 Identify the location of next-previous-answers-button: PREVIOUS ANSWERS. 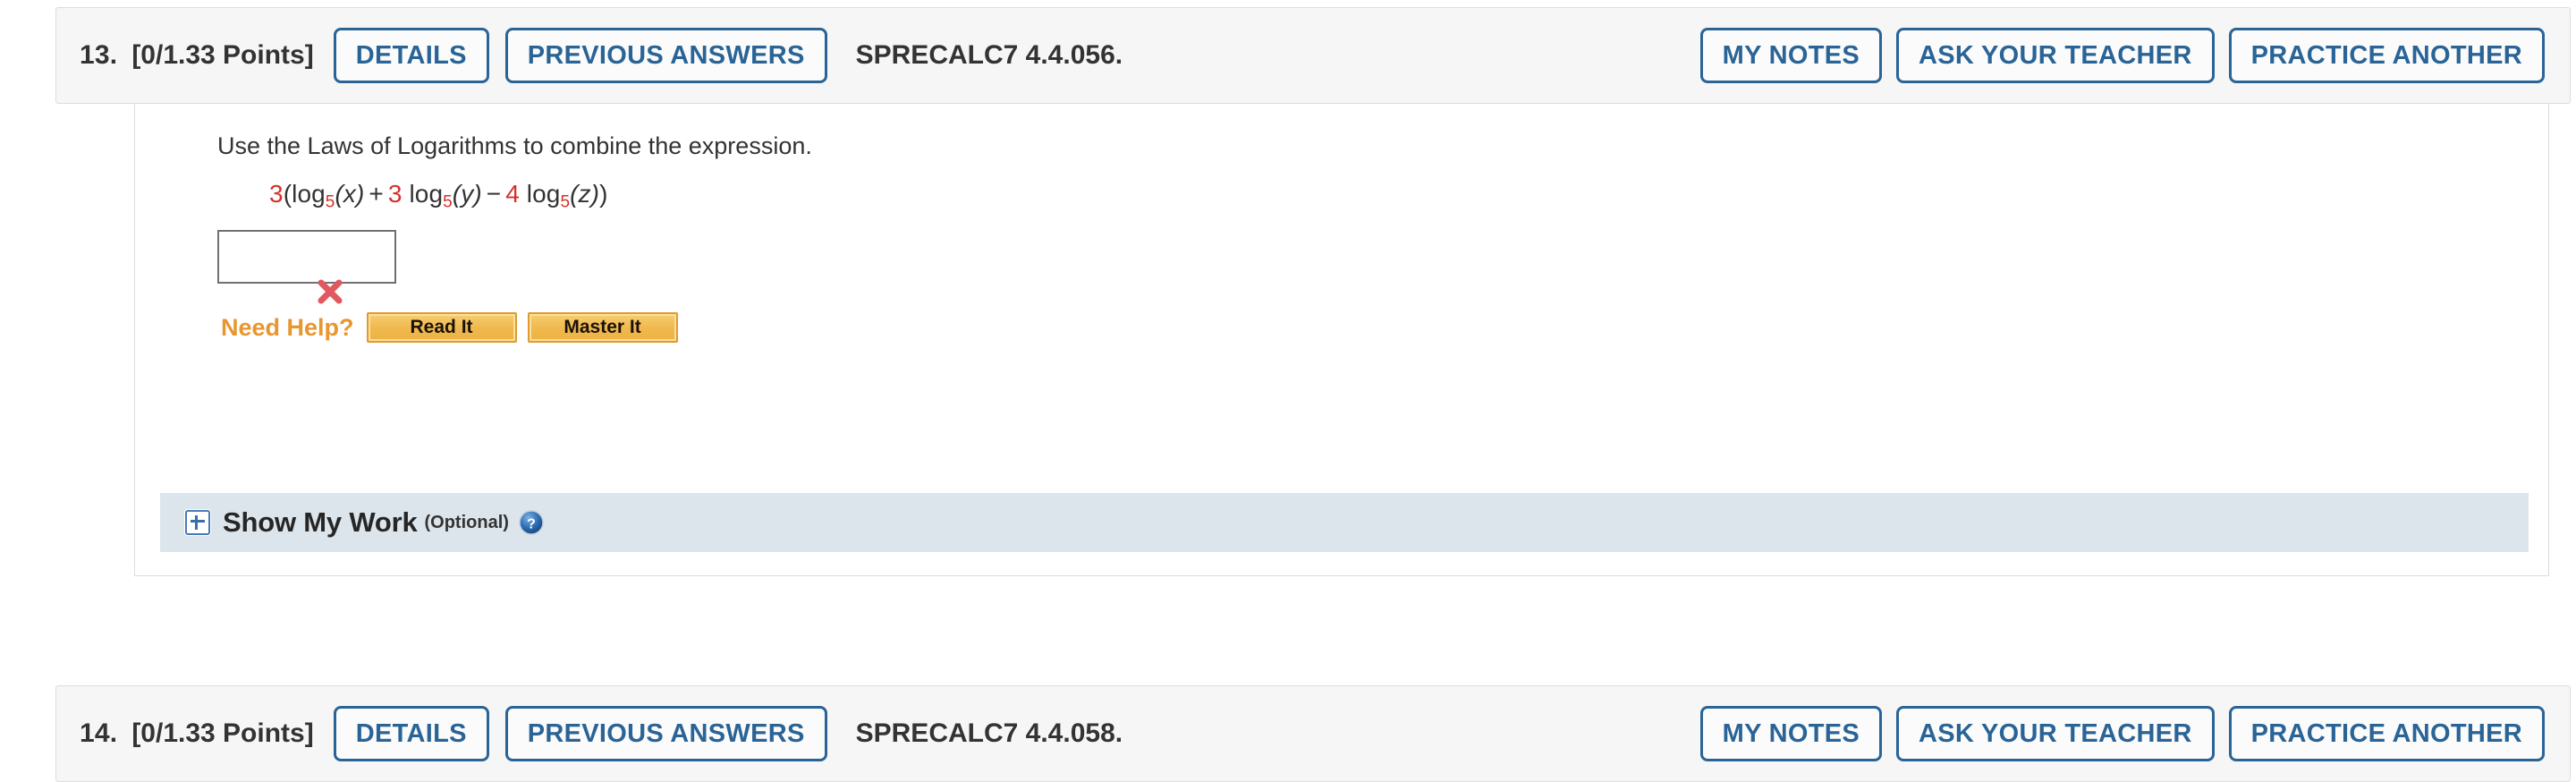
(665, 734).